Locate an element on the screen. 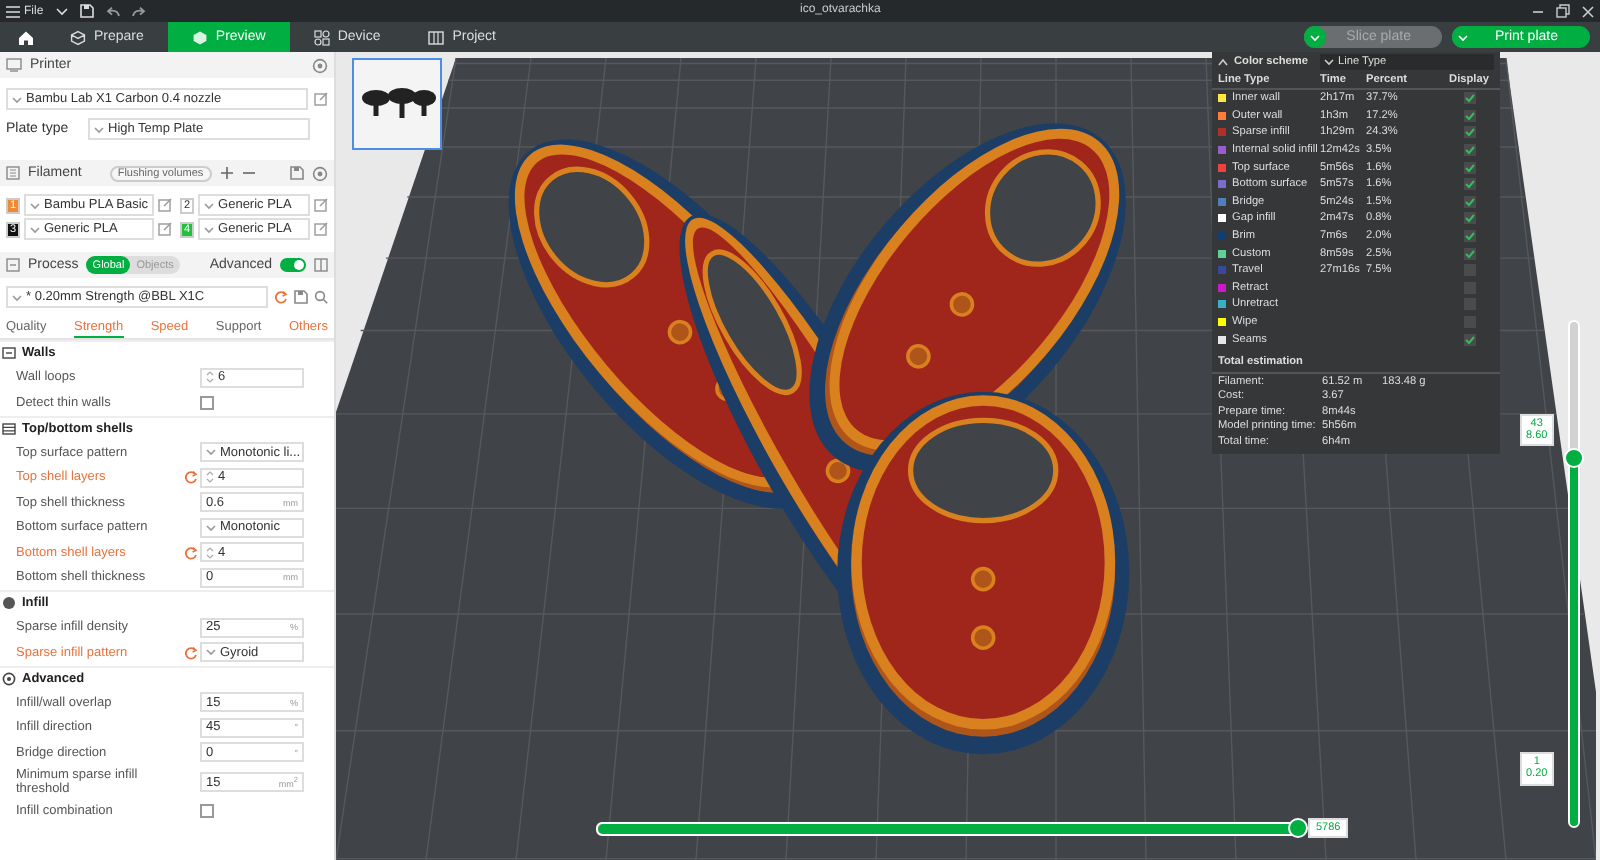  plate-thumbnail is located at coordinates (397, 104).